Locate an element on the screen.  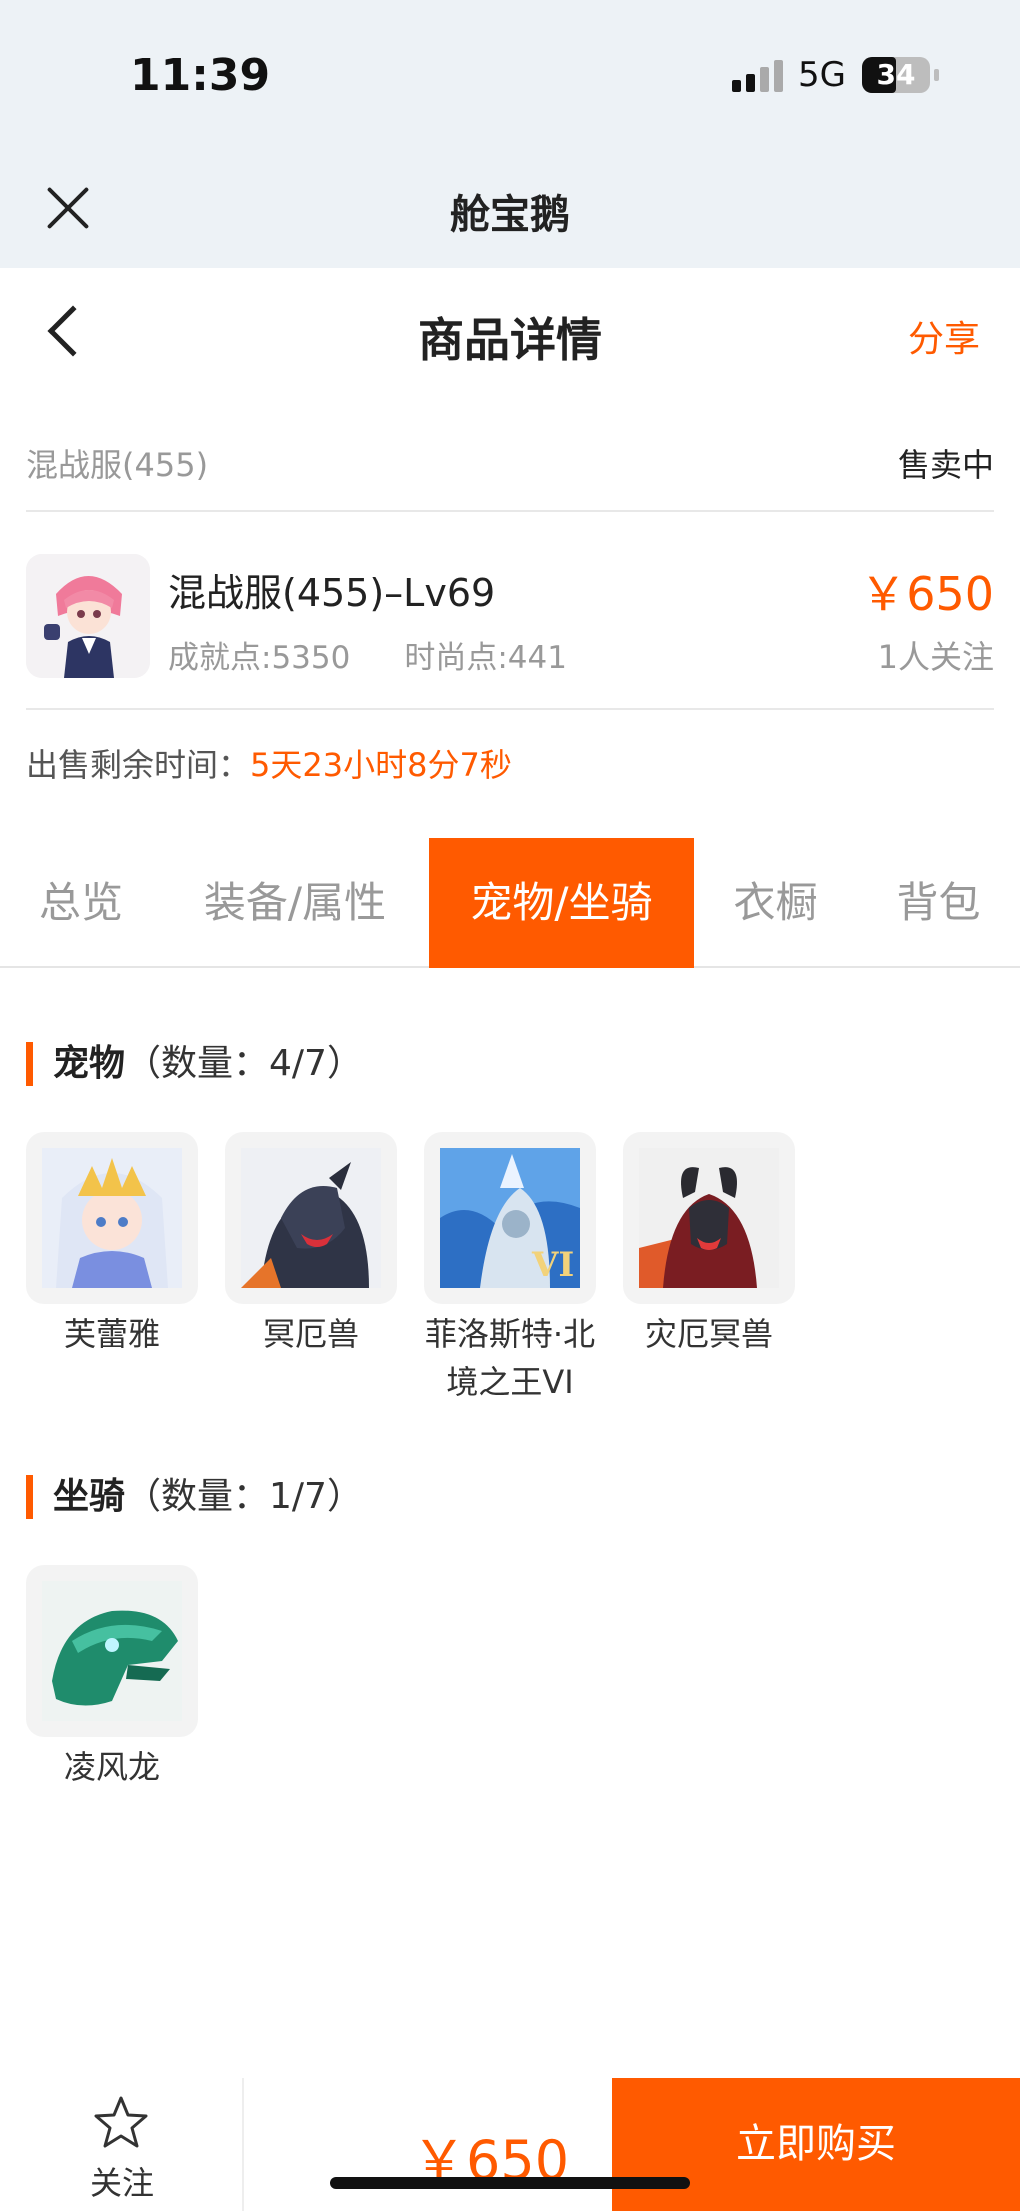
product-price: ￥650 is located at coordinates (927, 594).